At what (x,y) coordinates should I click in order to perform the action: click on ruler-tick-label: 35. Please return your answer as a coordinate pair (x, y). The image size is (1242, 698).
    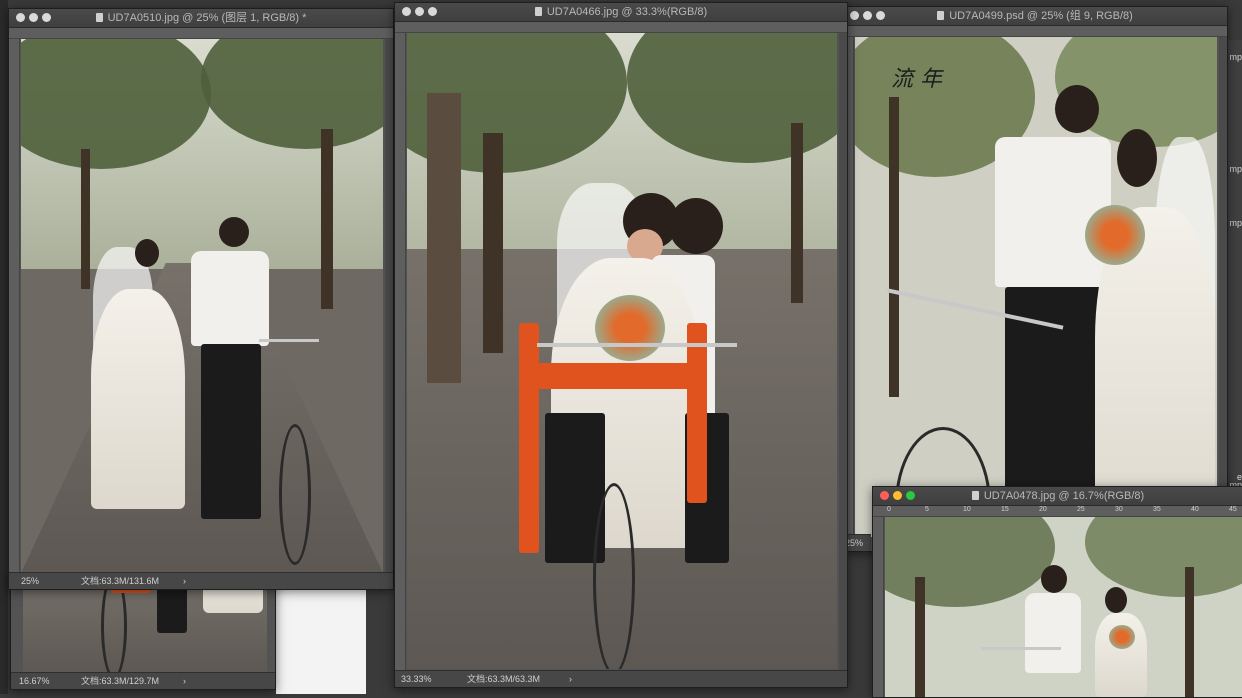
    Looking at the image, I should click on (1157, 509).